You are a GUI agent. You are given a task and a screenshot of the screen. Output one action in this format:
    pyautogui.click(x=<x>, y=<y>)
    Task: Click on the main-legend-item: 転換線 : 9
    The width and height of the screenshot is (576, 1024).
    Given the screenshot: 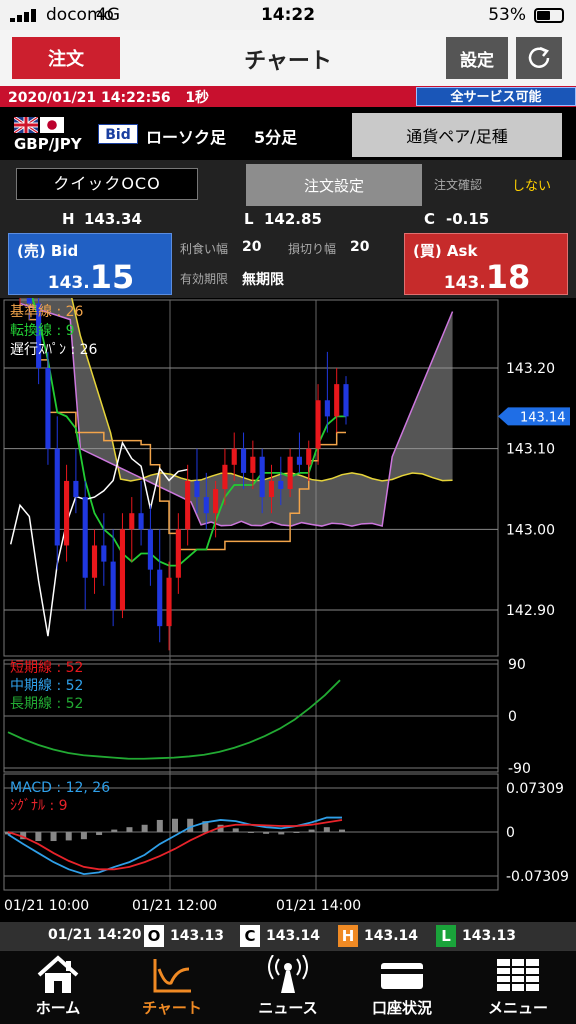 What is the action you would take?
    pyautogui.click(x=42, y=331)
    